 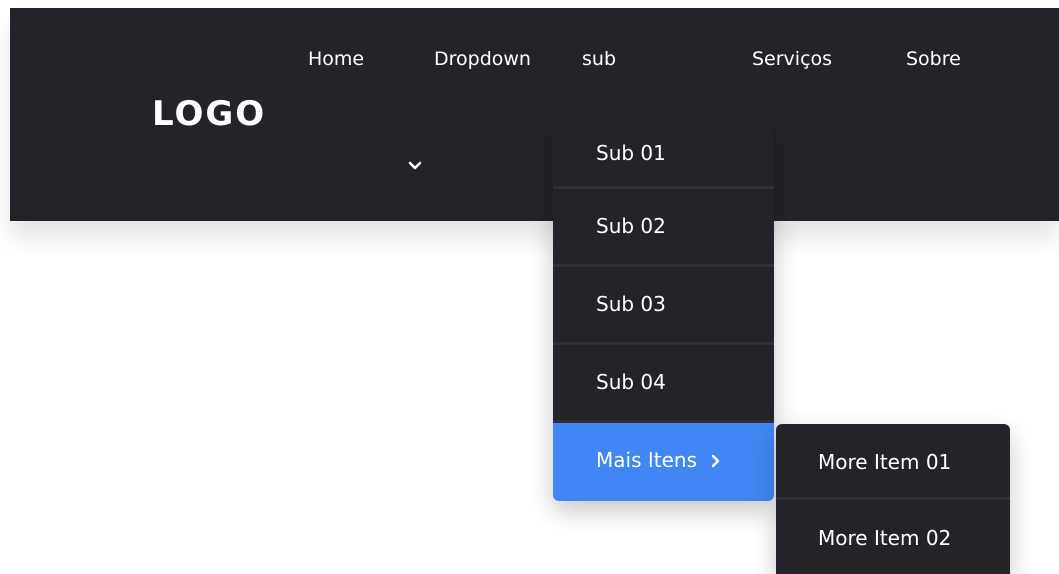 I want to click on submenu-item-more-01: More Item 01, so click(x=893, y=462).